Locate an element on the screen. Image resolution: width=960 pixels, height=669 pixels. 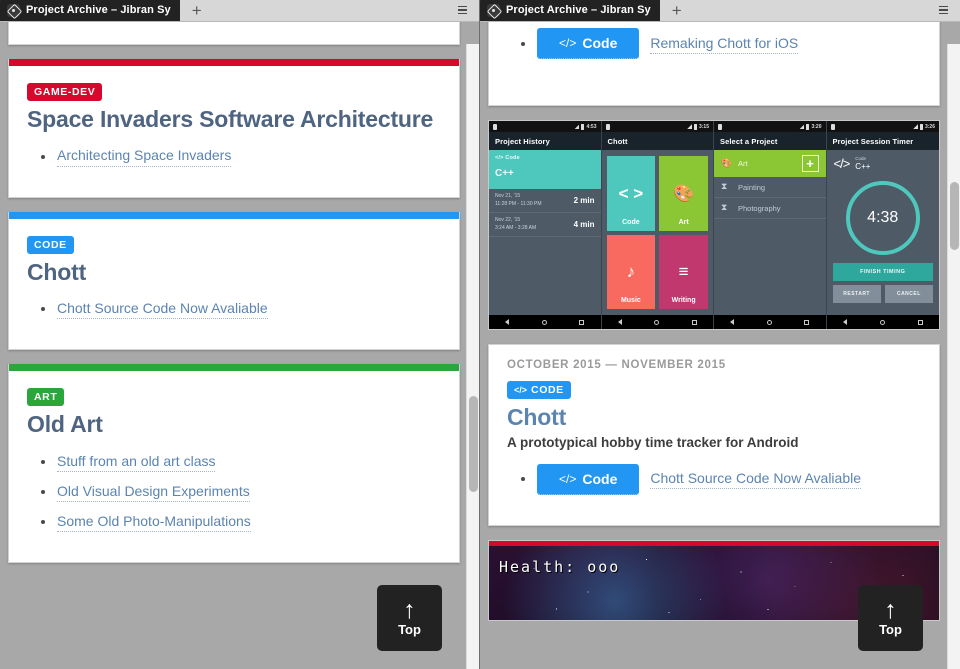
category-tile-grid: < > Code 🎨 Art ♪ Music ≡ Writing is located at coordinates (658, 232).